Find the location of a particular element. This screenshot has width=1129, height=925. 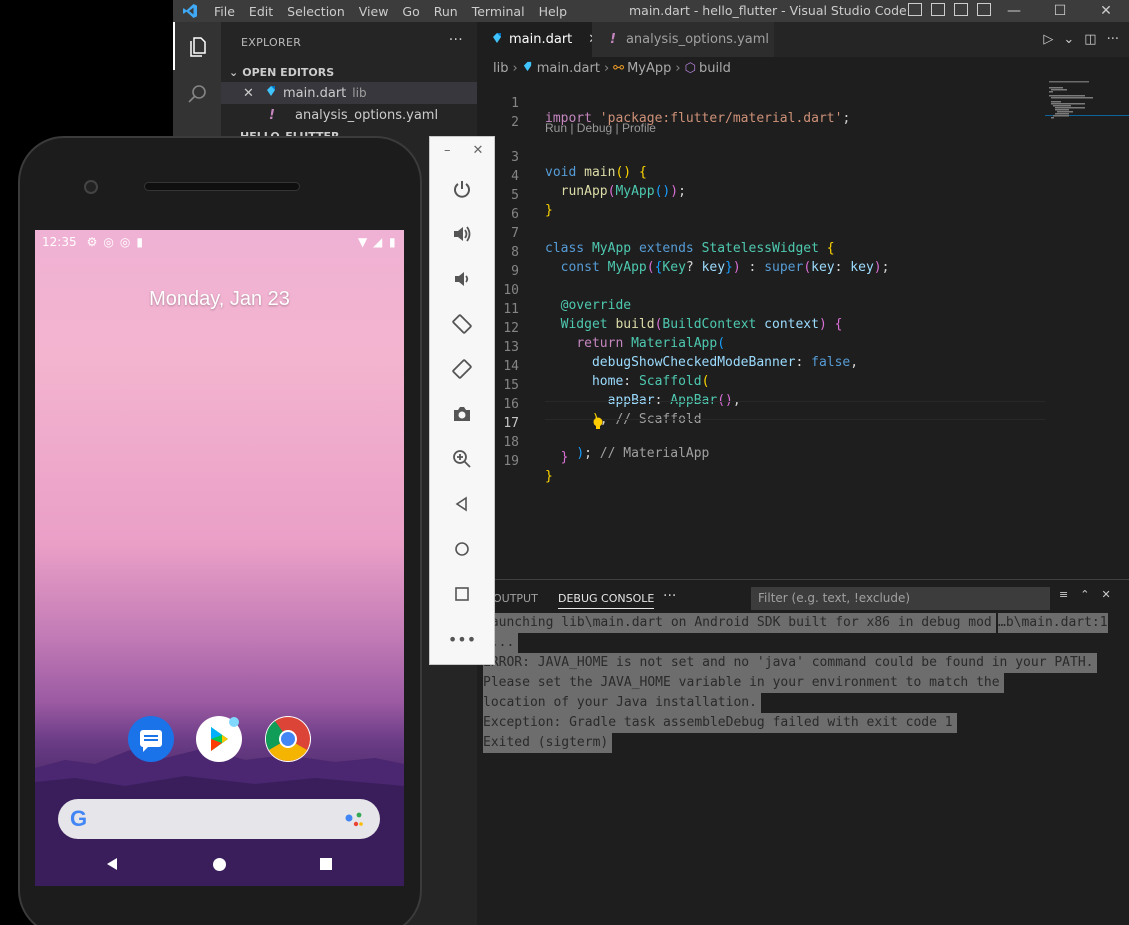

clear-console-icon: ≡ is located at coordinates (1063, 594).